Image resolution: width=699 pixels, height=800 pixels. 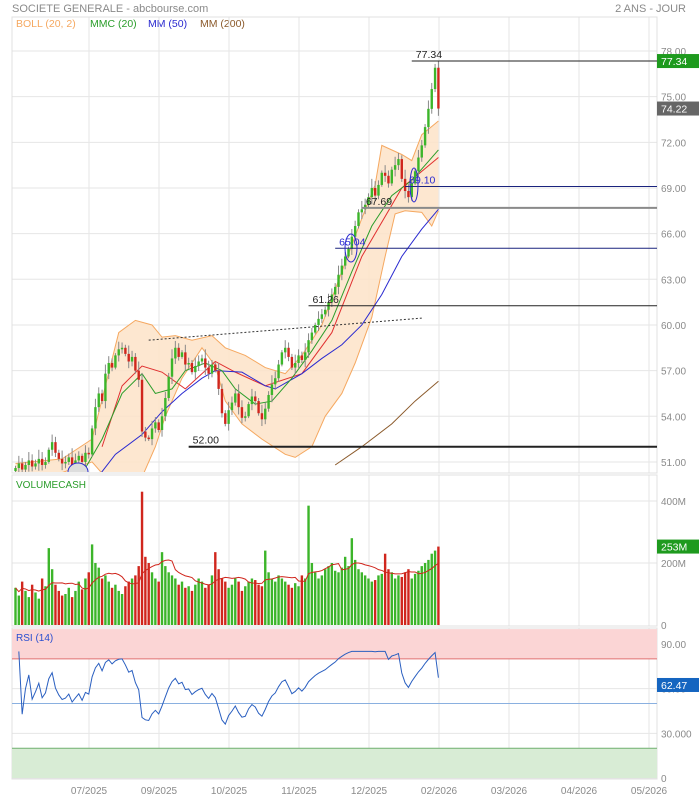 What do you see at coordinates (664, 779) in the screenshot?
I see `rsi-tick-label: 0` at bounding box center [664, 779].